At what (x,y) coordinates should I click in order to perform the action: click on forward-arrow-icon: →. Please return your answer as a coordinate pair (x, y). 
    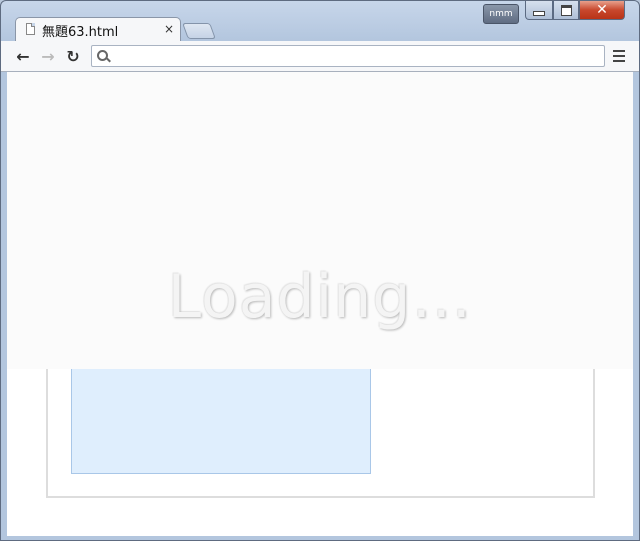
    Looking at the image, I should click on (48, 56).